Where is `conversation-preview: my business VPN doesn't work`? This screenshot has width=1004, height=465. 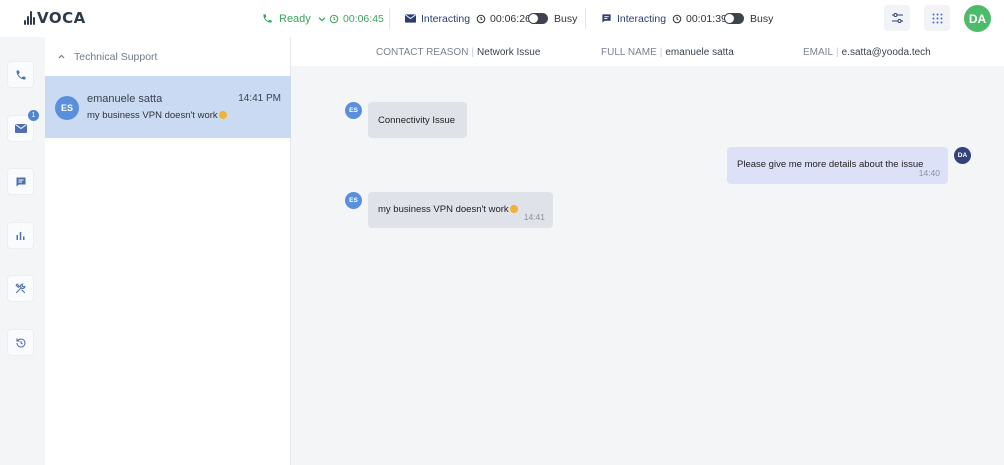
conversation-preview: my business VPN doesn't work is located at coordinates (157, 115).